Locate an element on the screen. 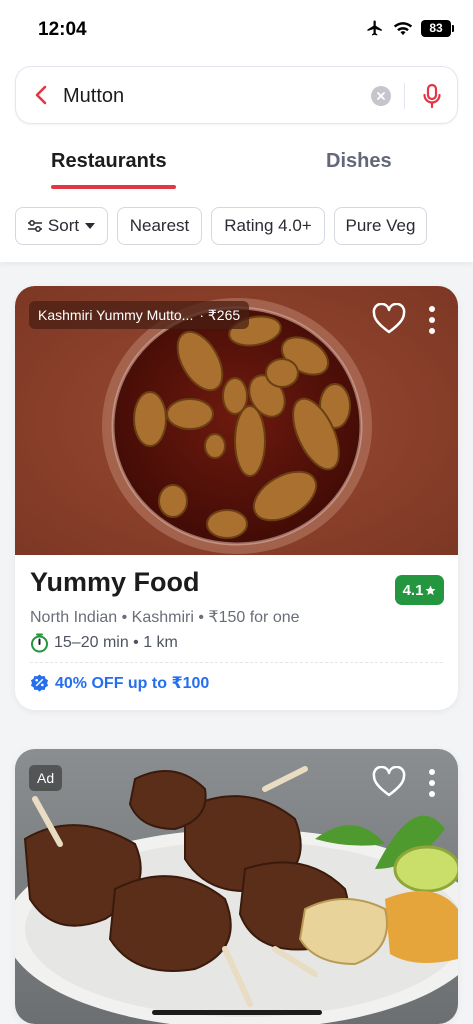 The image size is (473, 1024). ad-badge: Ad is located at coordinates (46, 778).